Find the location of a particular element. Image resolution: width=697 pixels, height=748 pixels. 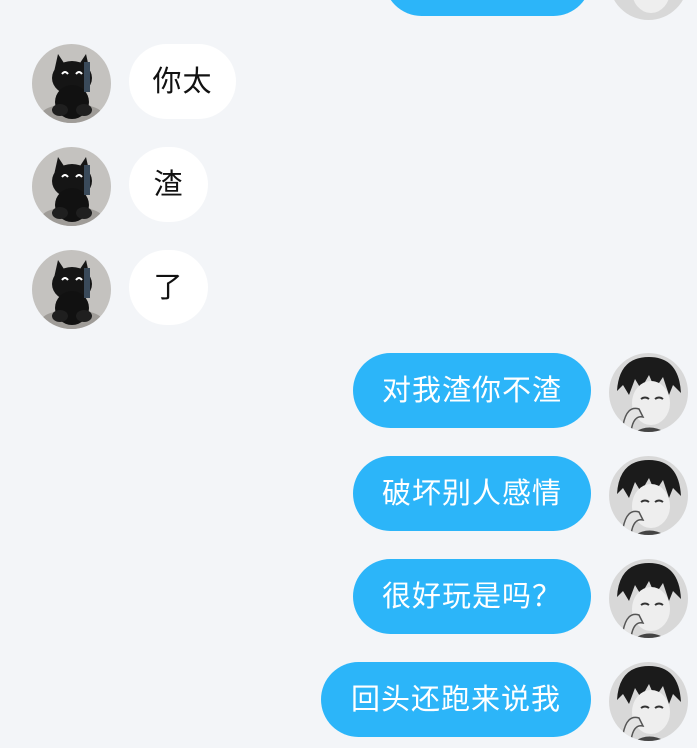

message-bubble-outgoing: 很好玩是吗？ is located at coordinates (472, 596).